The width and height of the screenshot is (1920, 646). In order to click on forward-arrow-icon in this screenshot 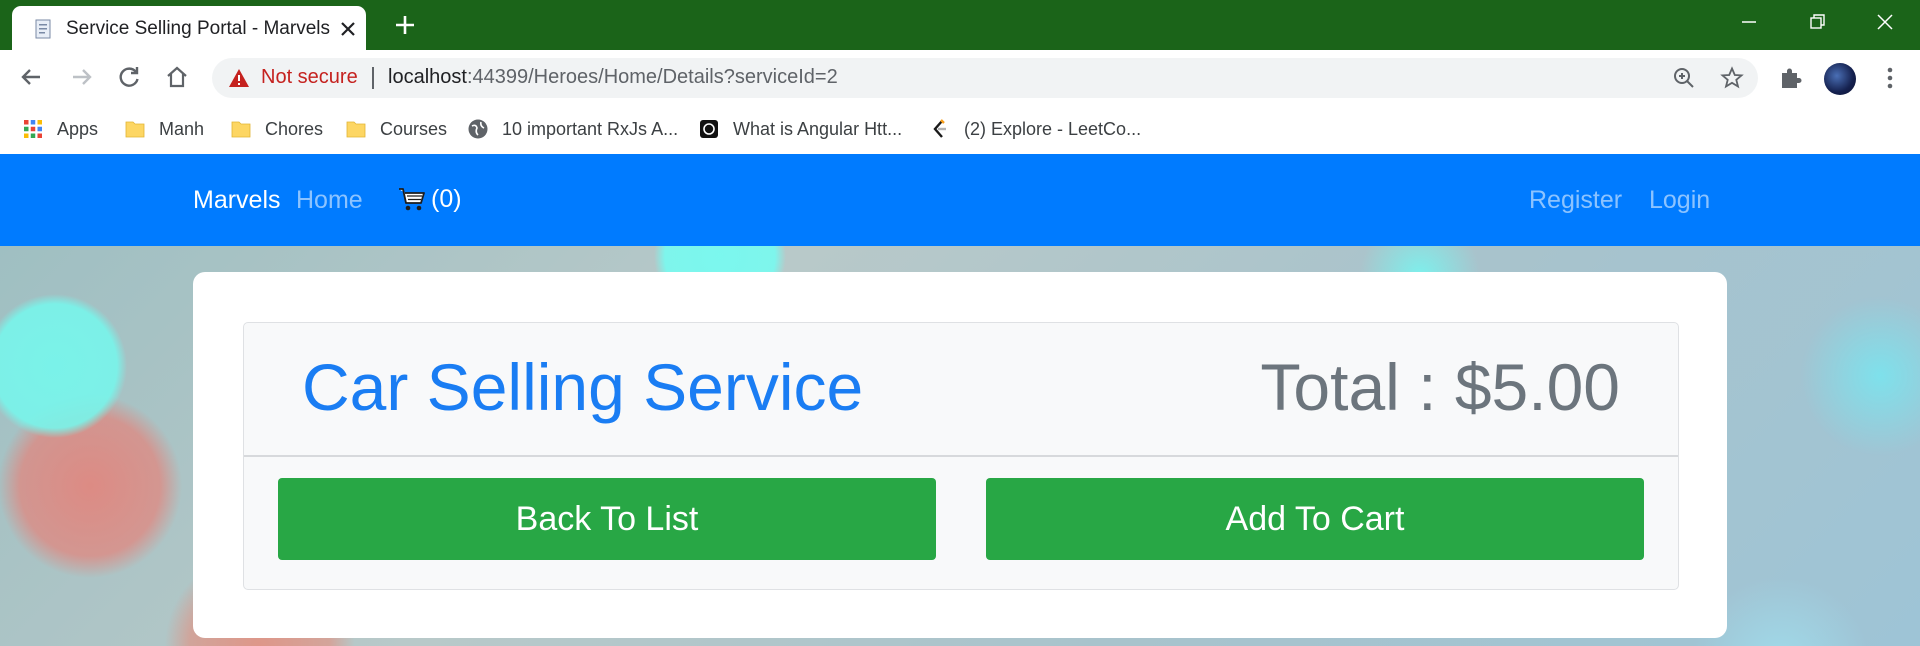, I will do `click(81, 77)`.